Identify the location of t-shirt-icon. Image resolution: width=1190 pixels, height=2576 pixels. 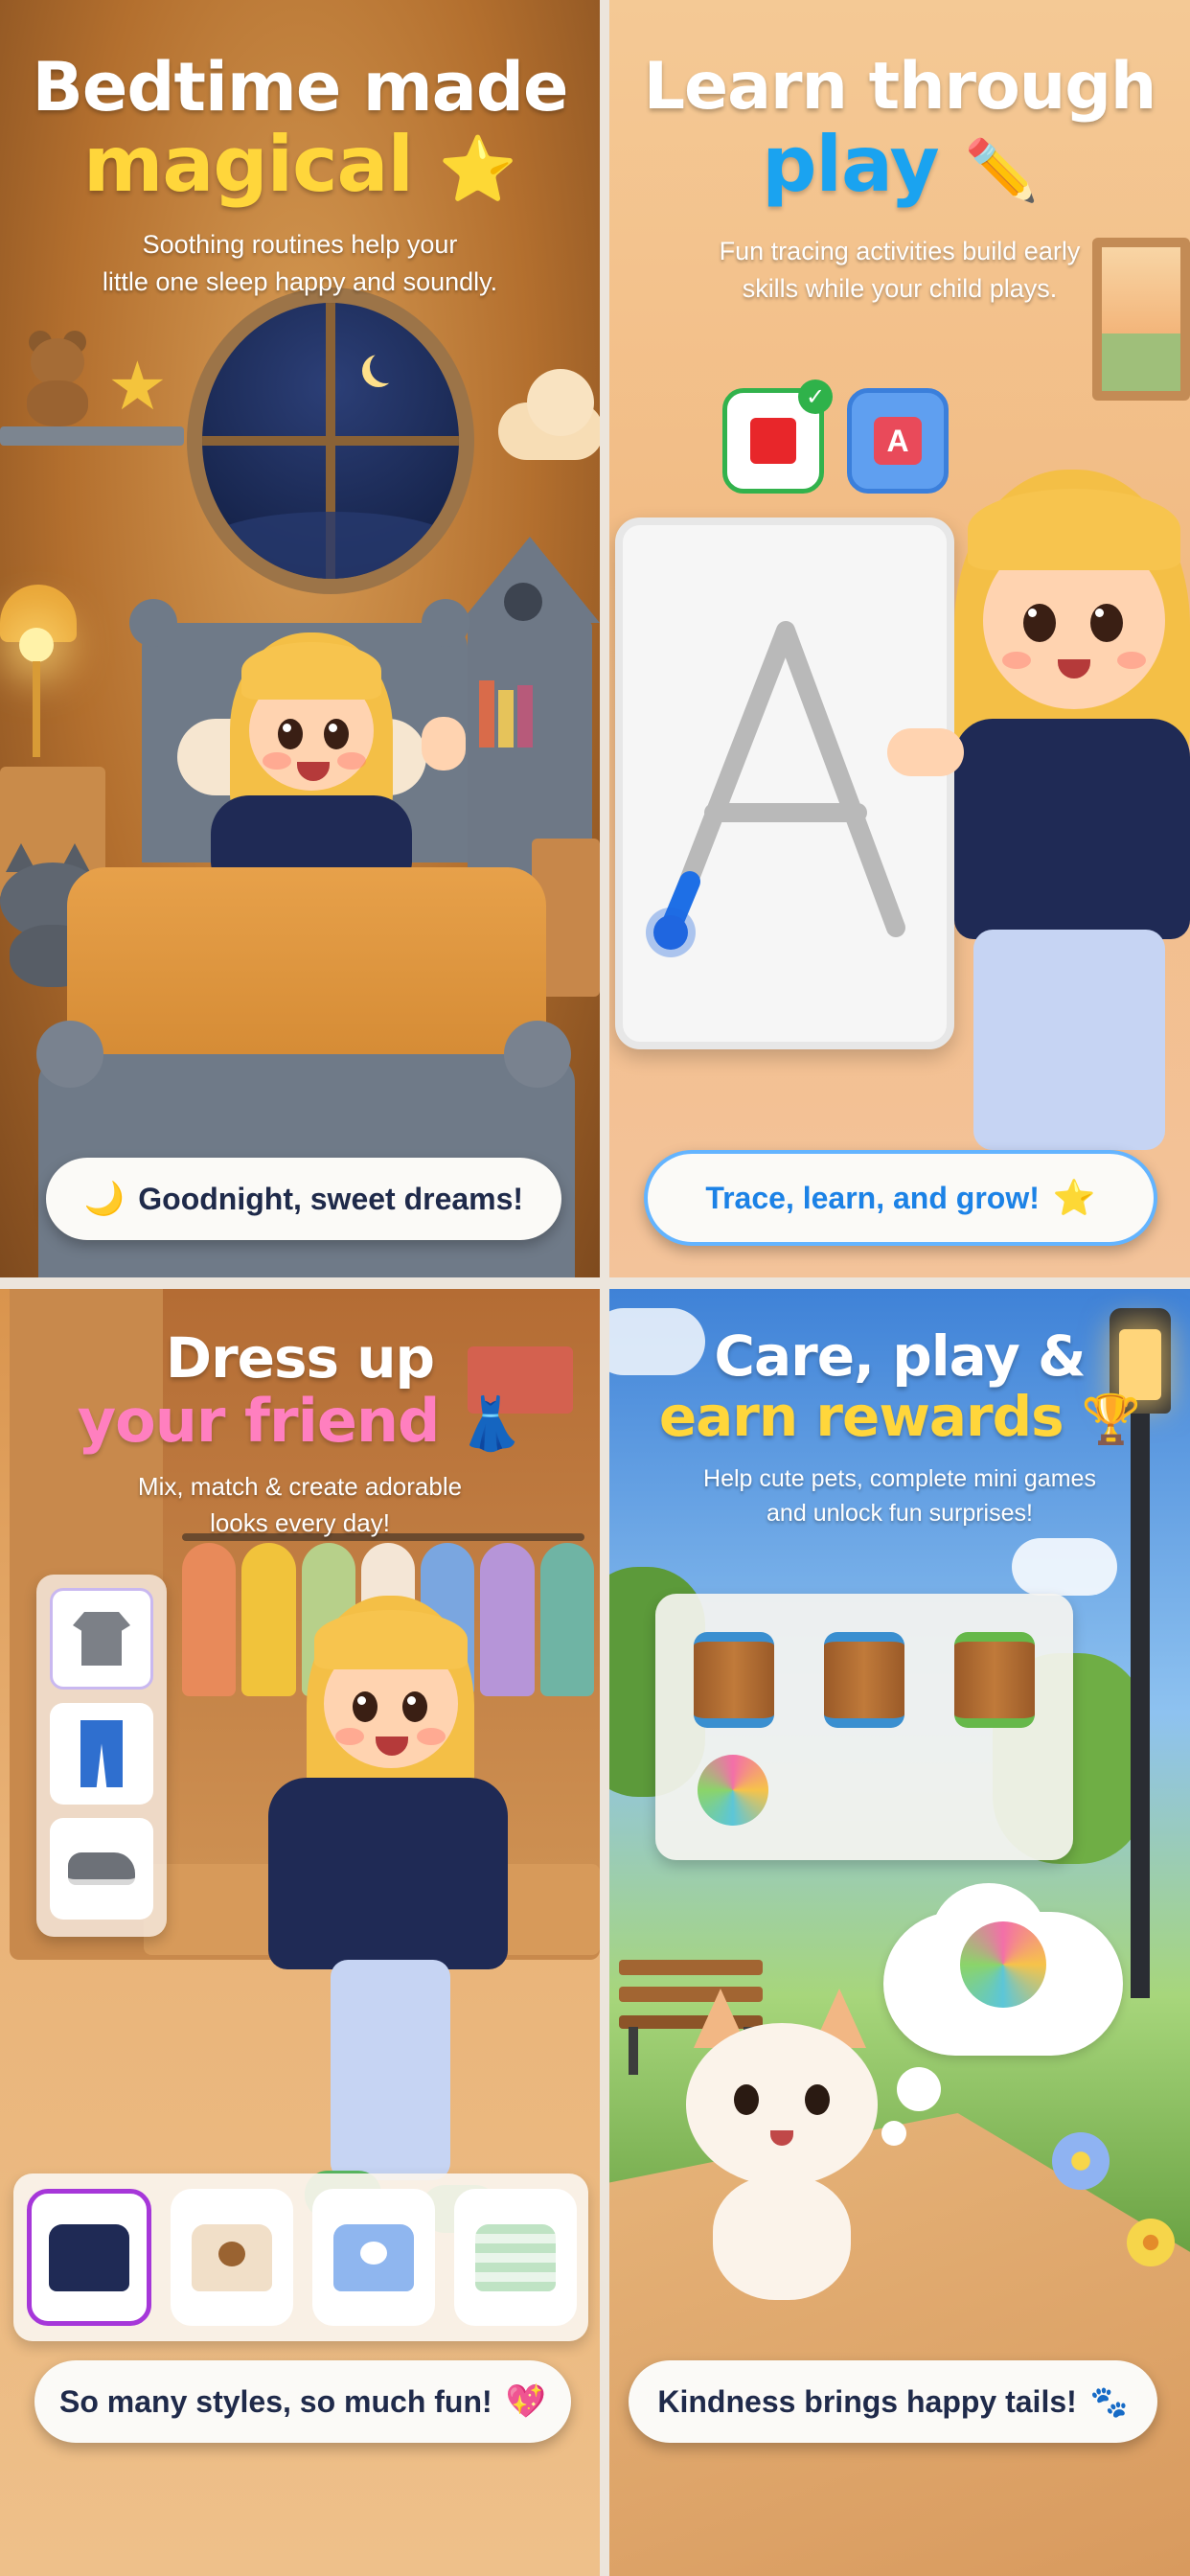
(101, 1639).